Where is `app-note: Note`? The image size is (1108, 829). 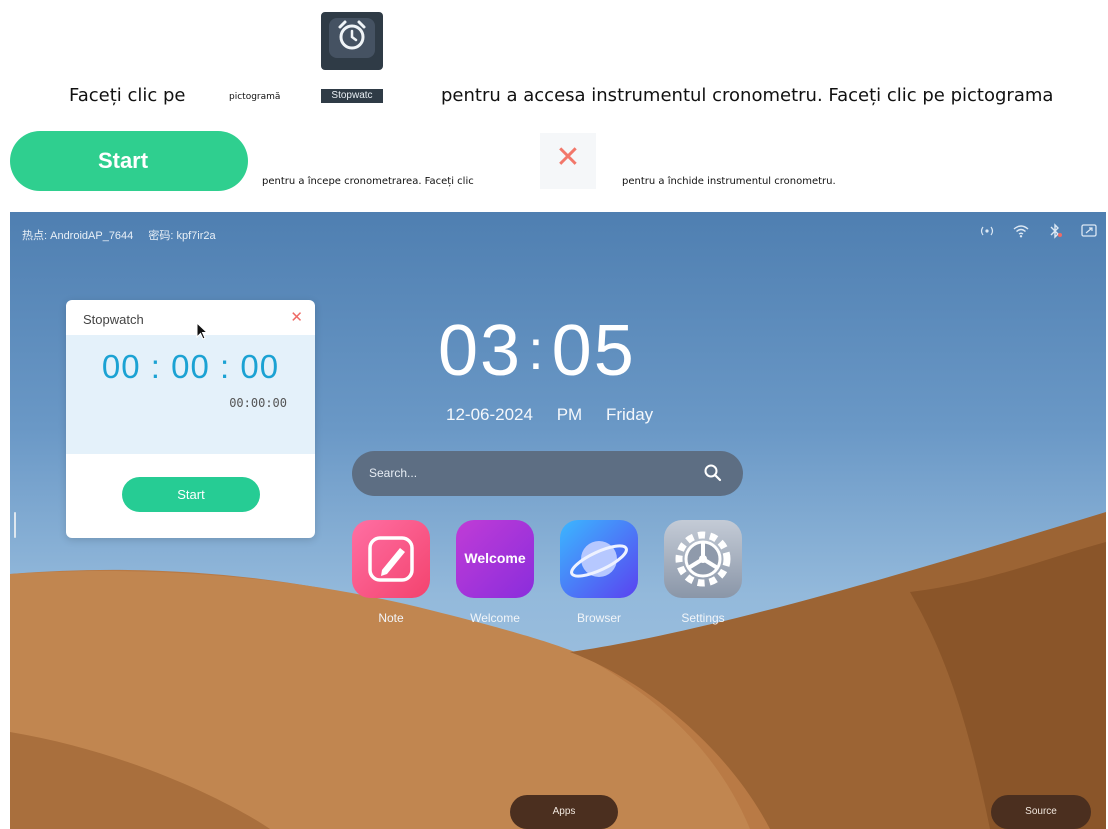
app-note: Note is located at coordinates (391, 572).